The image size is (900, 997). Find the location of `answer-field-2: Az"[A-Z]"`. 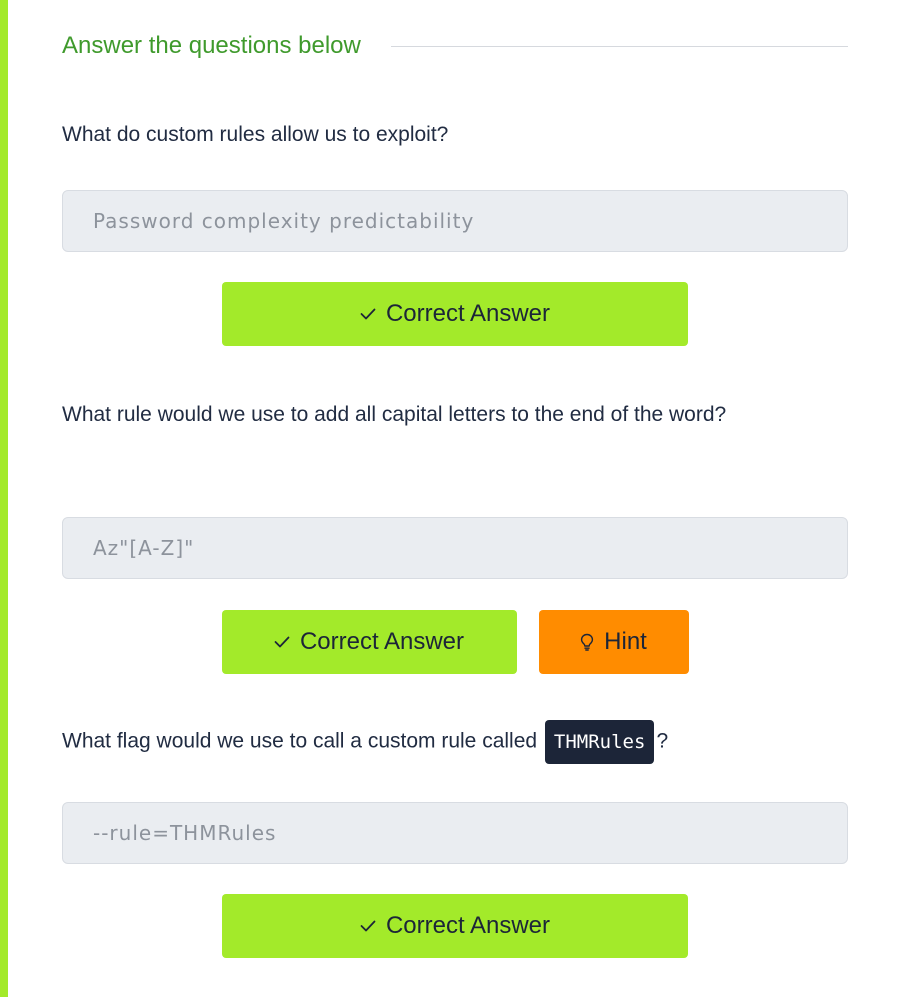

answer-field-2: Az"[A-Z]" is located at coordinates (455, 548).